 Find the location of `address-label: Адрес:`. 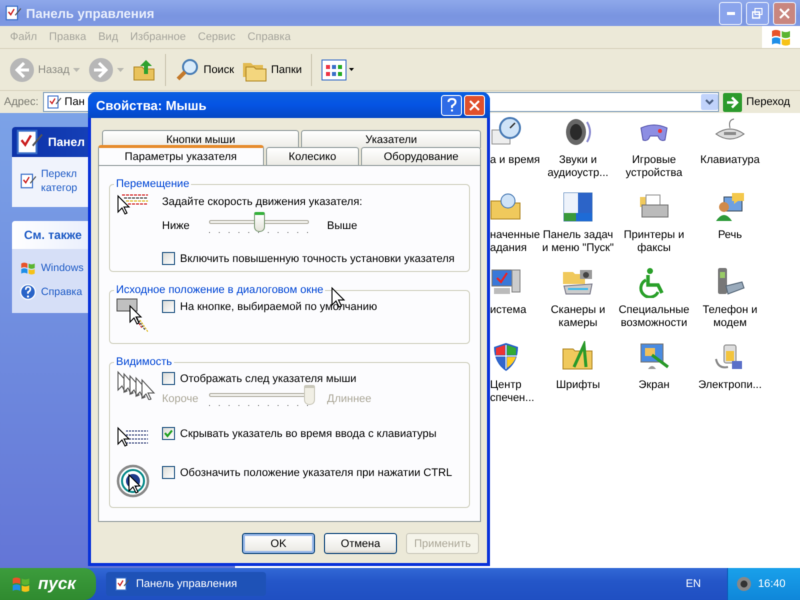

address-label: Адрес: is located at coordinates (21, 102).